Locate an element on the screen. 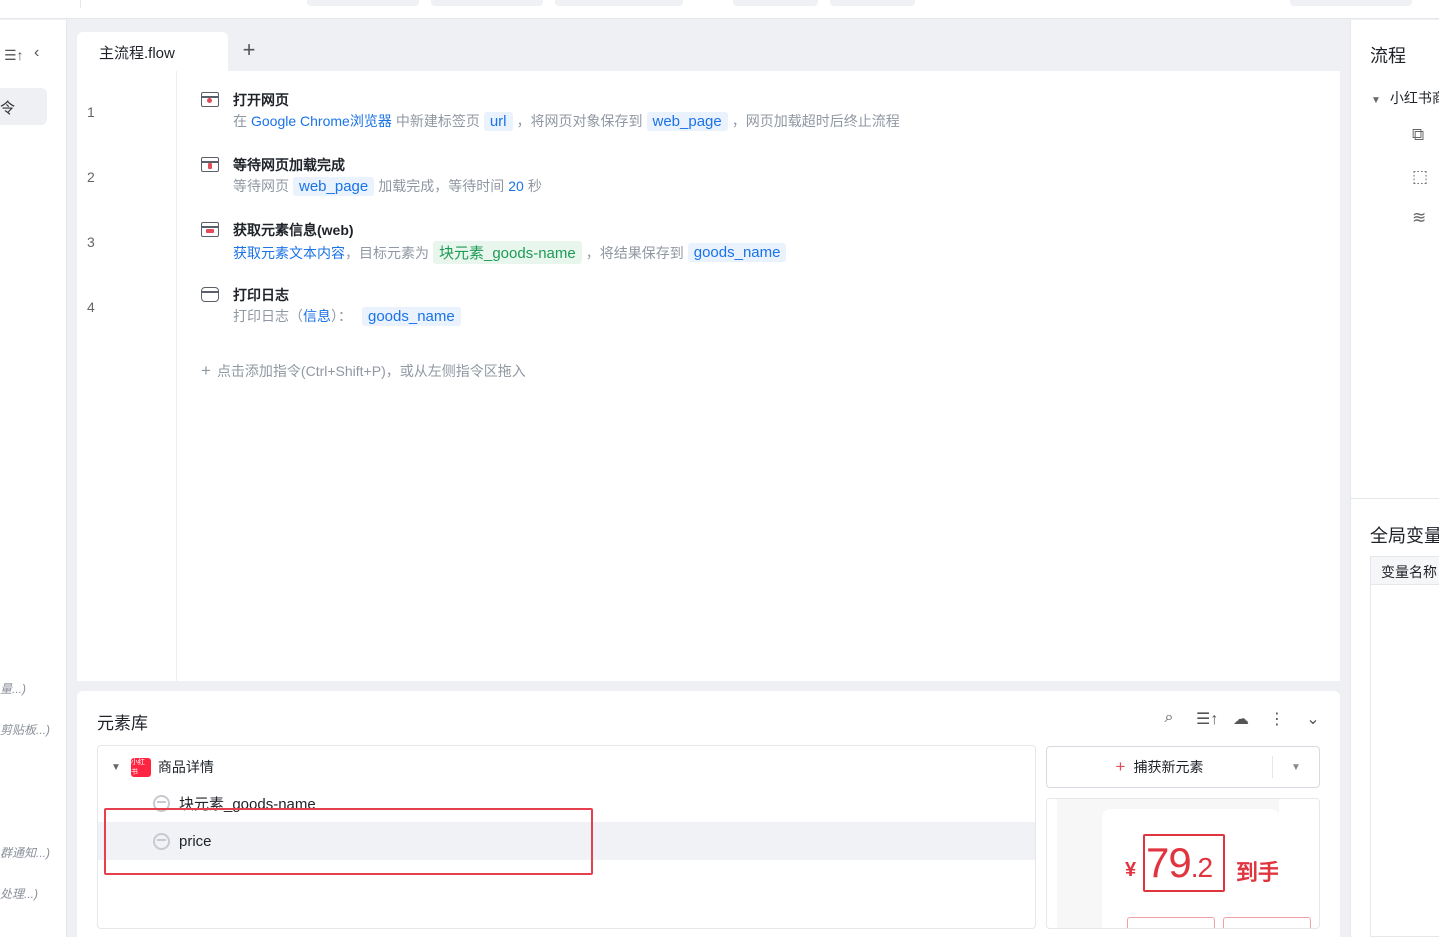 The height and width of the screenshot is (937, 1439). wait-seconds-value: 20 is located at coordinates (516, 186).